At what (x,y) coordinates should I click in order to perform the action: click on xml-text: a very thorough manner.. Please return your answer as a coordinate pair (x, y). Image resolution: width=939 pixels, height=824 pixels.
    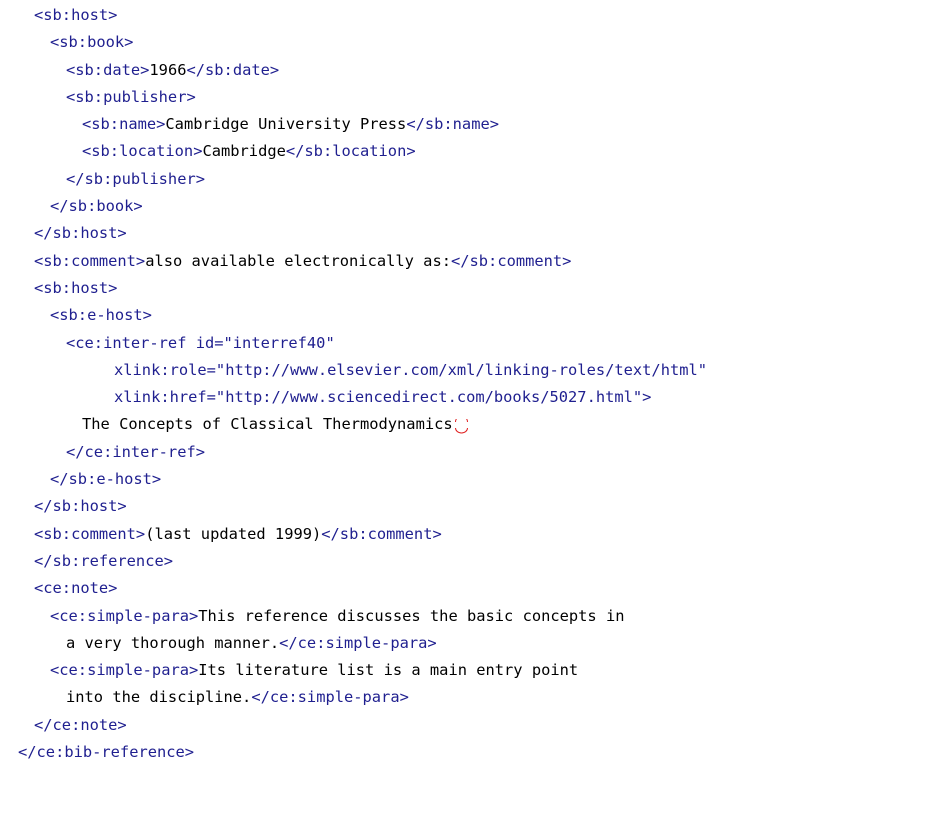
    Looking at the image, I should click on (173, 642).